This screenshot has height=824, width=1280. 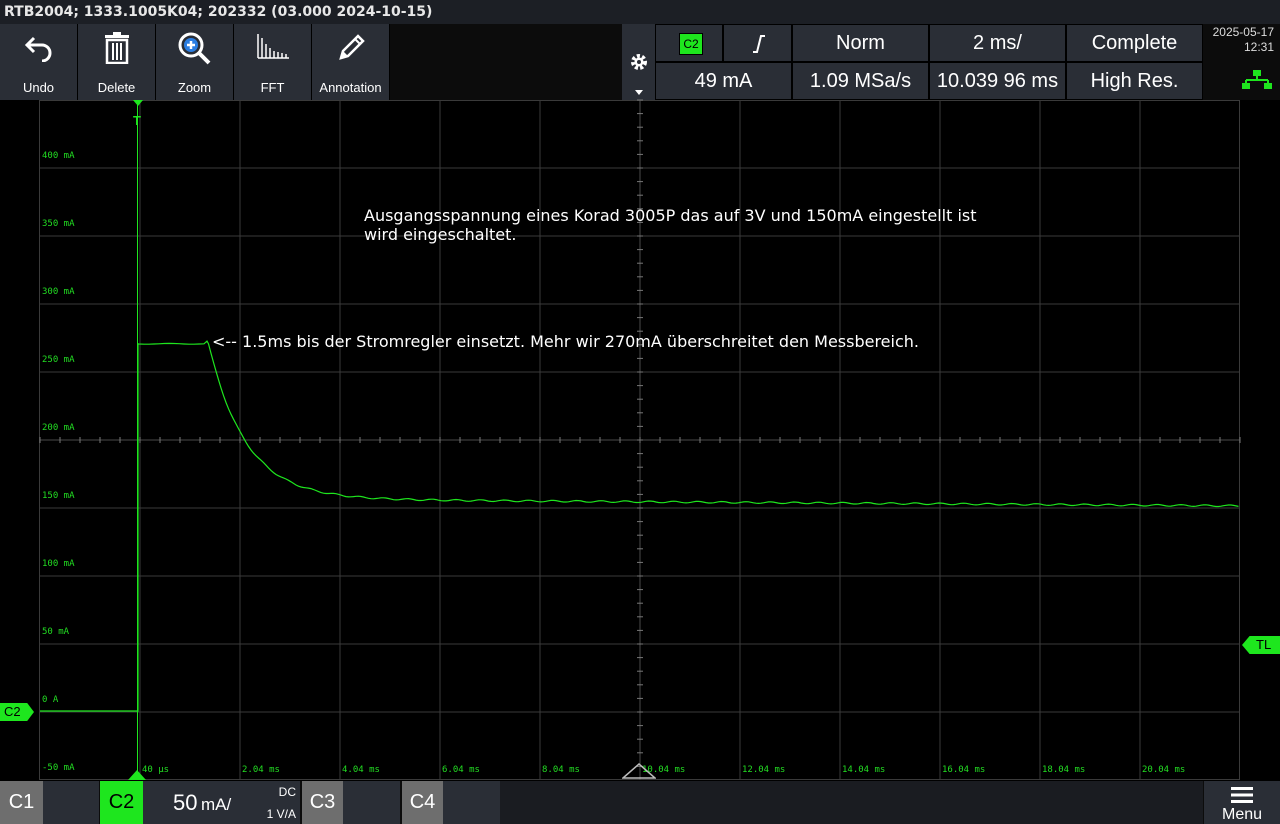 What do you see at coordinates (121, 802) in the screenshot?
I see `channel-2-button: C2` at bounding box center [121, 802].